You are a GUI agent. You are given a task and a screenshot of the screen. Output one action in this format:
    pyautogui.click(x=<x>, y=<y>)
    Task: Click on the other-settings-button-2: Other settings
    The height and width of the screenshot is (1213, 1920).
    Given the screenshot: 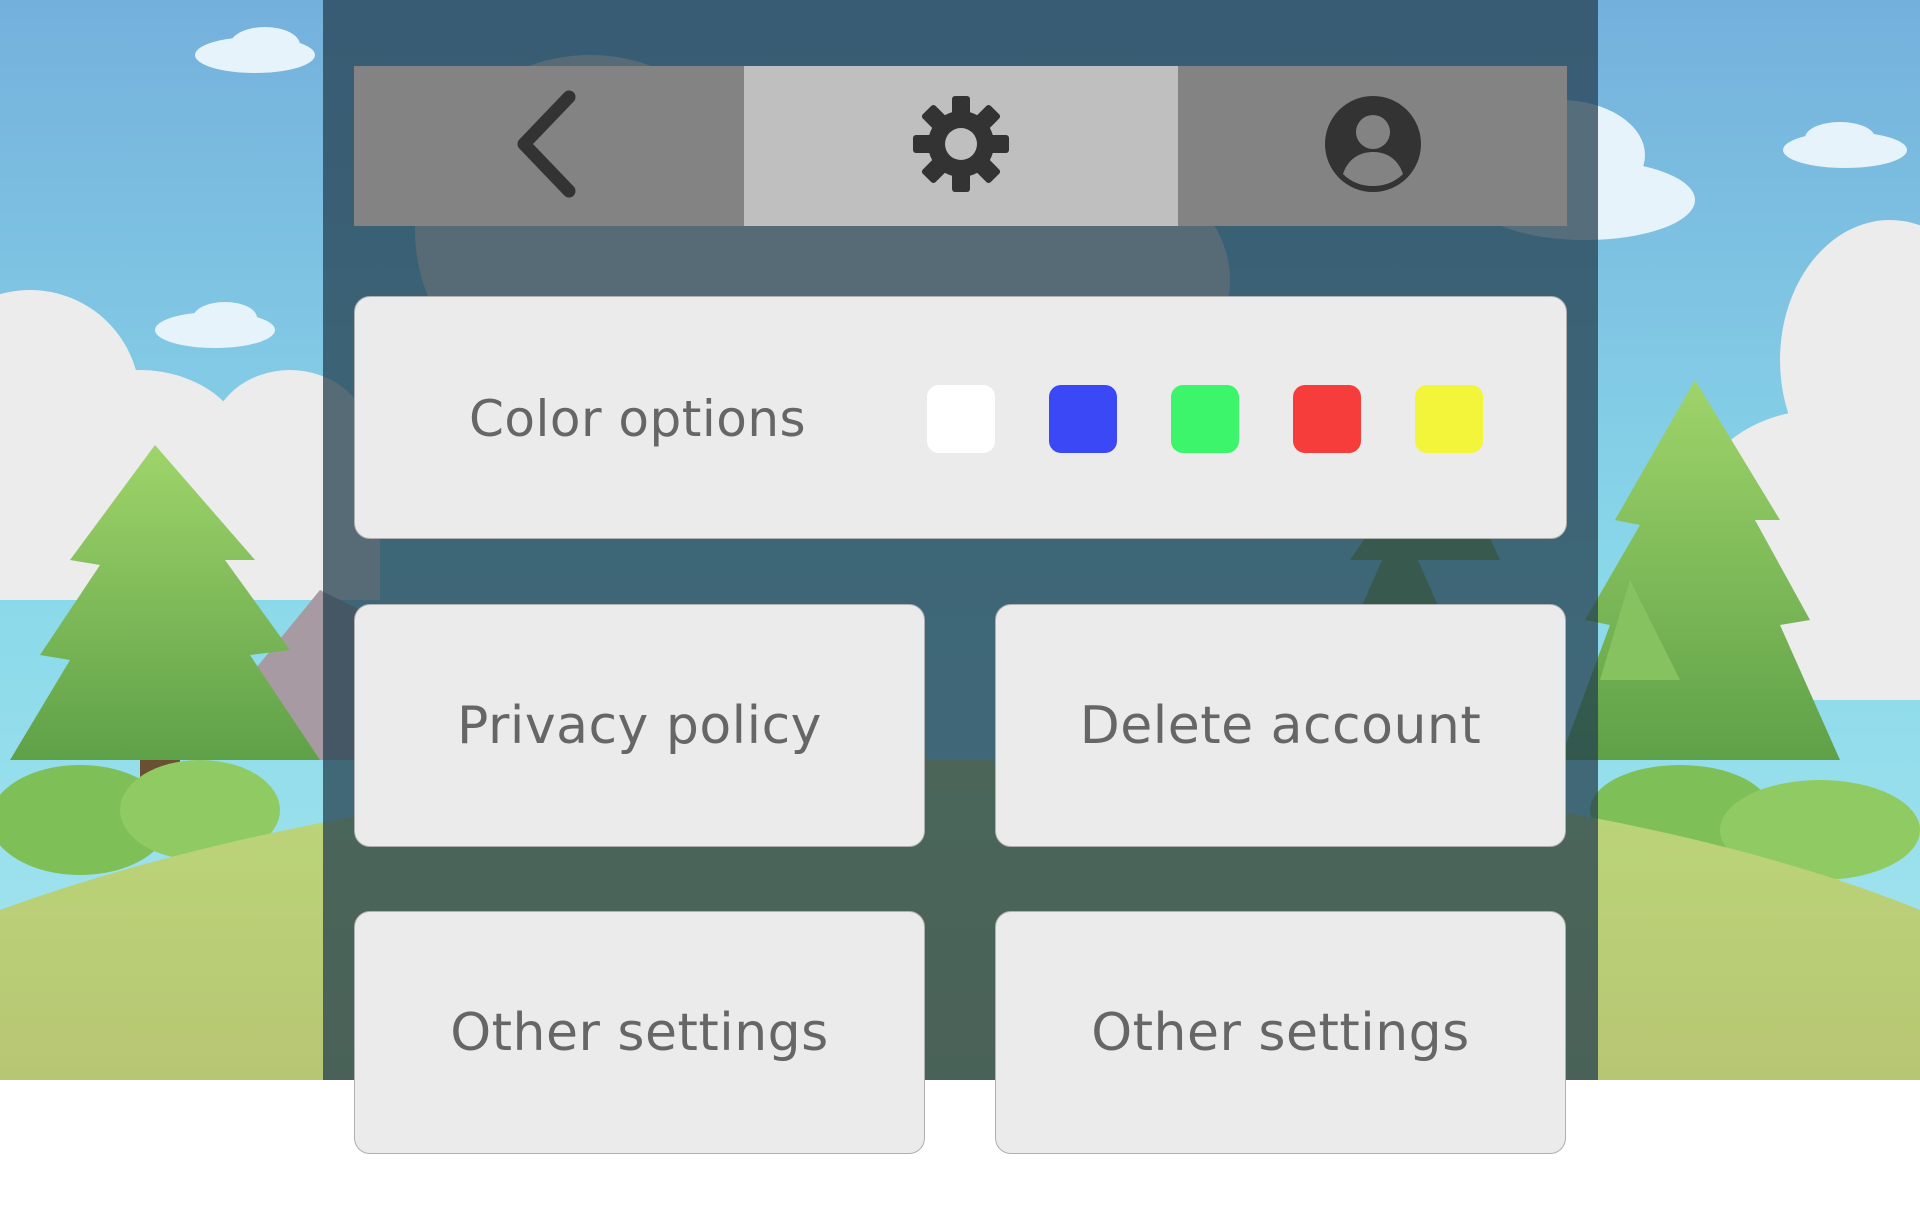 What is the action you would take?
    pyautogui.click(x=1280, y=1032)
    